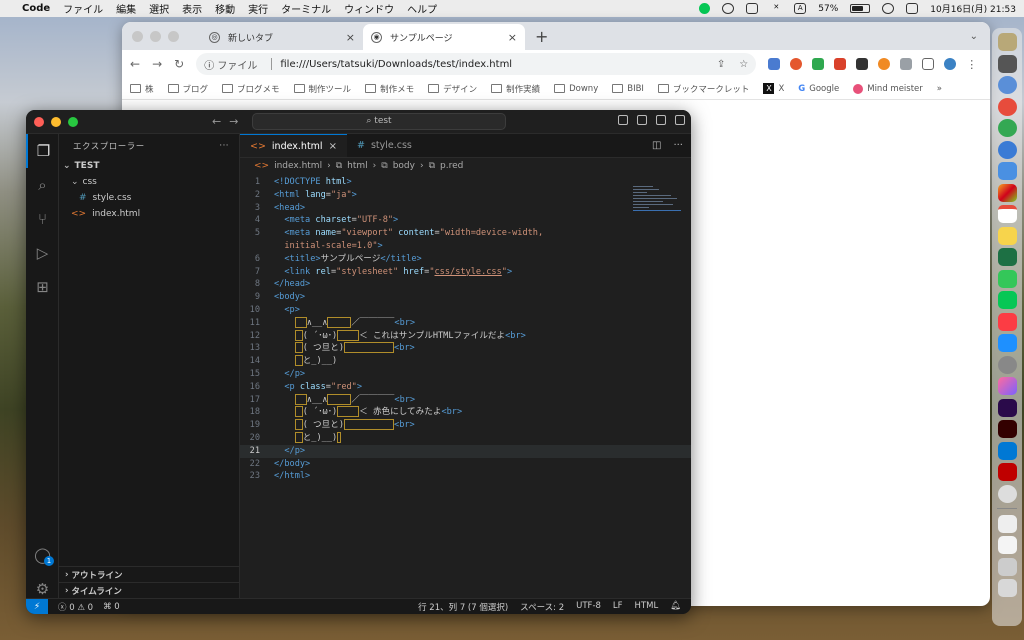 This screenshot has height=640, width=1024. What do you see at coordinates (149, 198) in the screenshot?
I see `tree-file-style-css: # style.css` at bounding box center [149, 198].